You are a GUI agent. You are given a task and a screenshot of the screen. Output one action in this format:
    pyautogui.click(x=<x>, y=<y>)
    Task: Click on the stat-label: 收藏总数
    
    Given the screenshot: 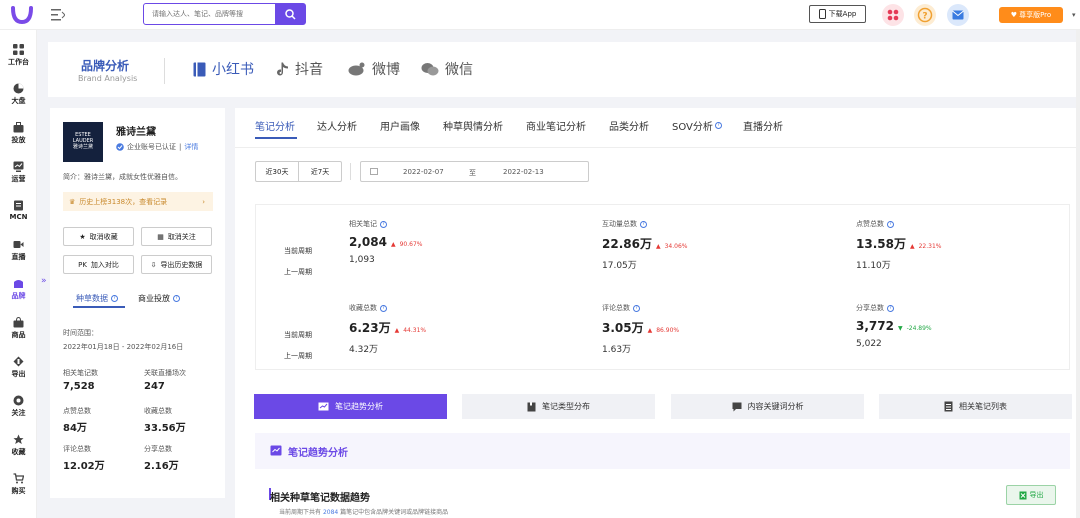 What is the action you would take?
    pyautogui.click(x=158, y=411)
    